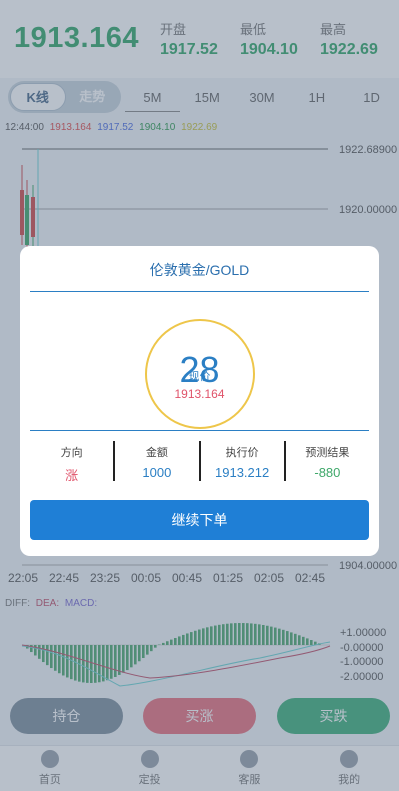  What do you see at coordinates (242, 453) in the screenshot?
I see `exec-price-label: 执行价` at bounding box center [242, 453].